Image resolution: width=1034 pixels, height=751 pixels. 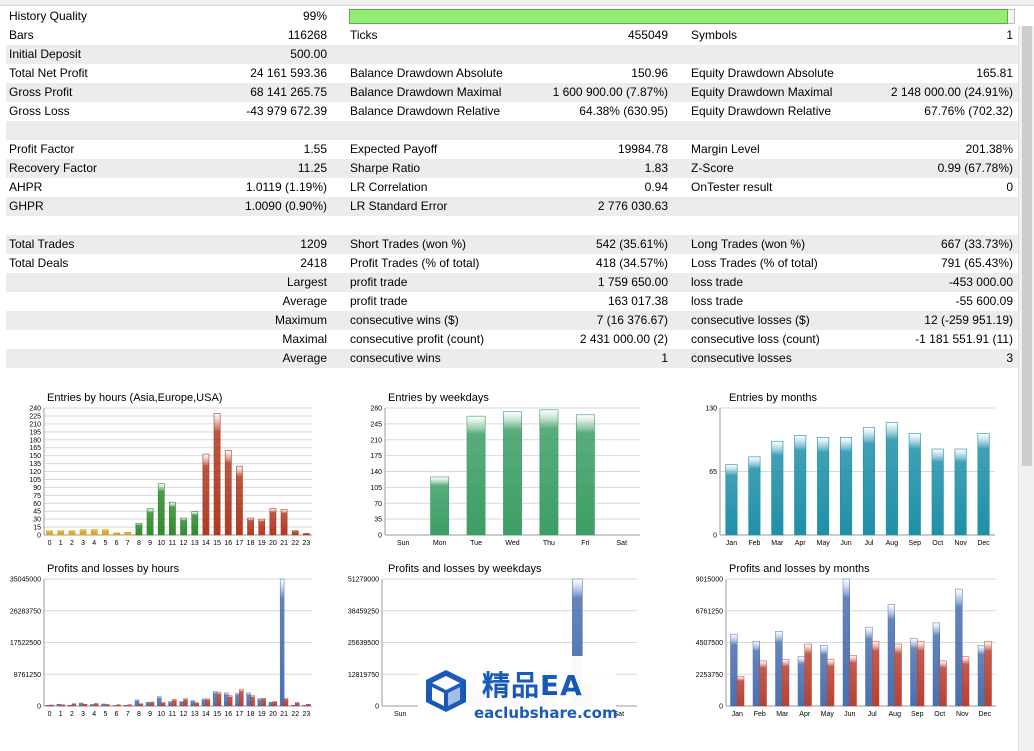 What do you see at coordinates (737, 714) in the screenshot?
I see `x-tick-label: Jan` at bounding box center [737, 714].